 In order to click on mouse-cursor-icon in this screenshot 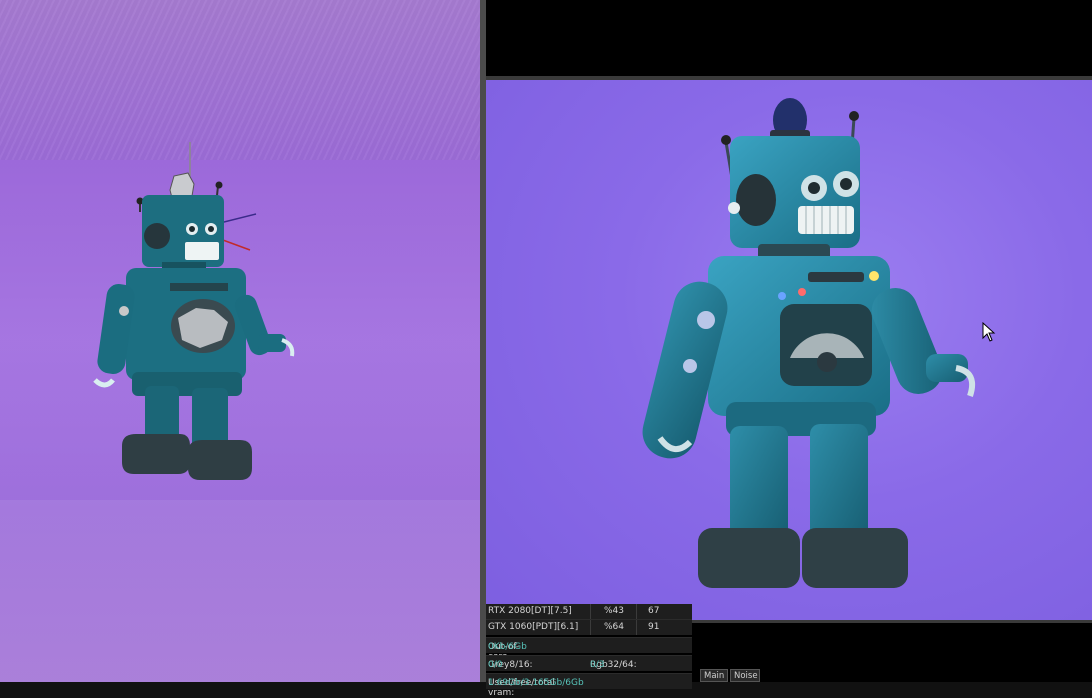, I will do `click(989, 332)`.